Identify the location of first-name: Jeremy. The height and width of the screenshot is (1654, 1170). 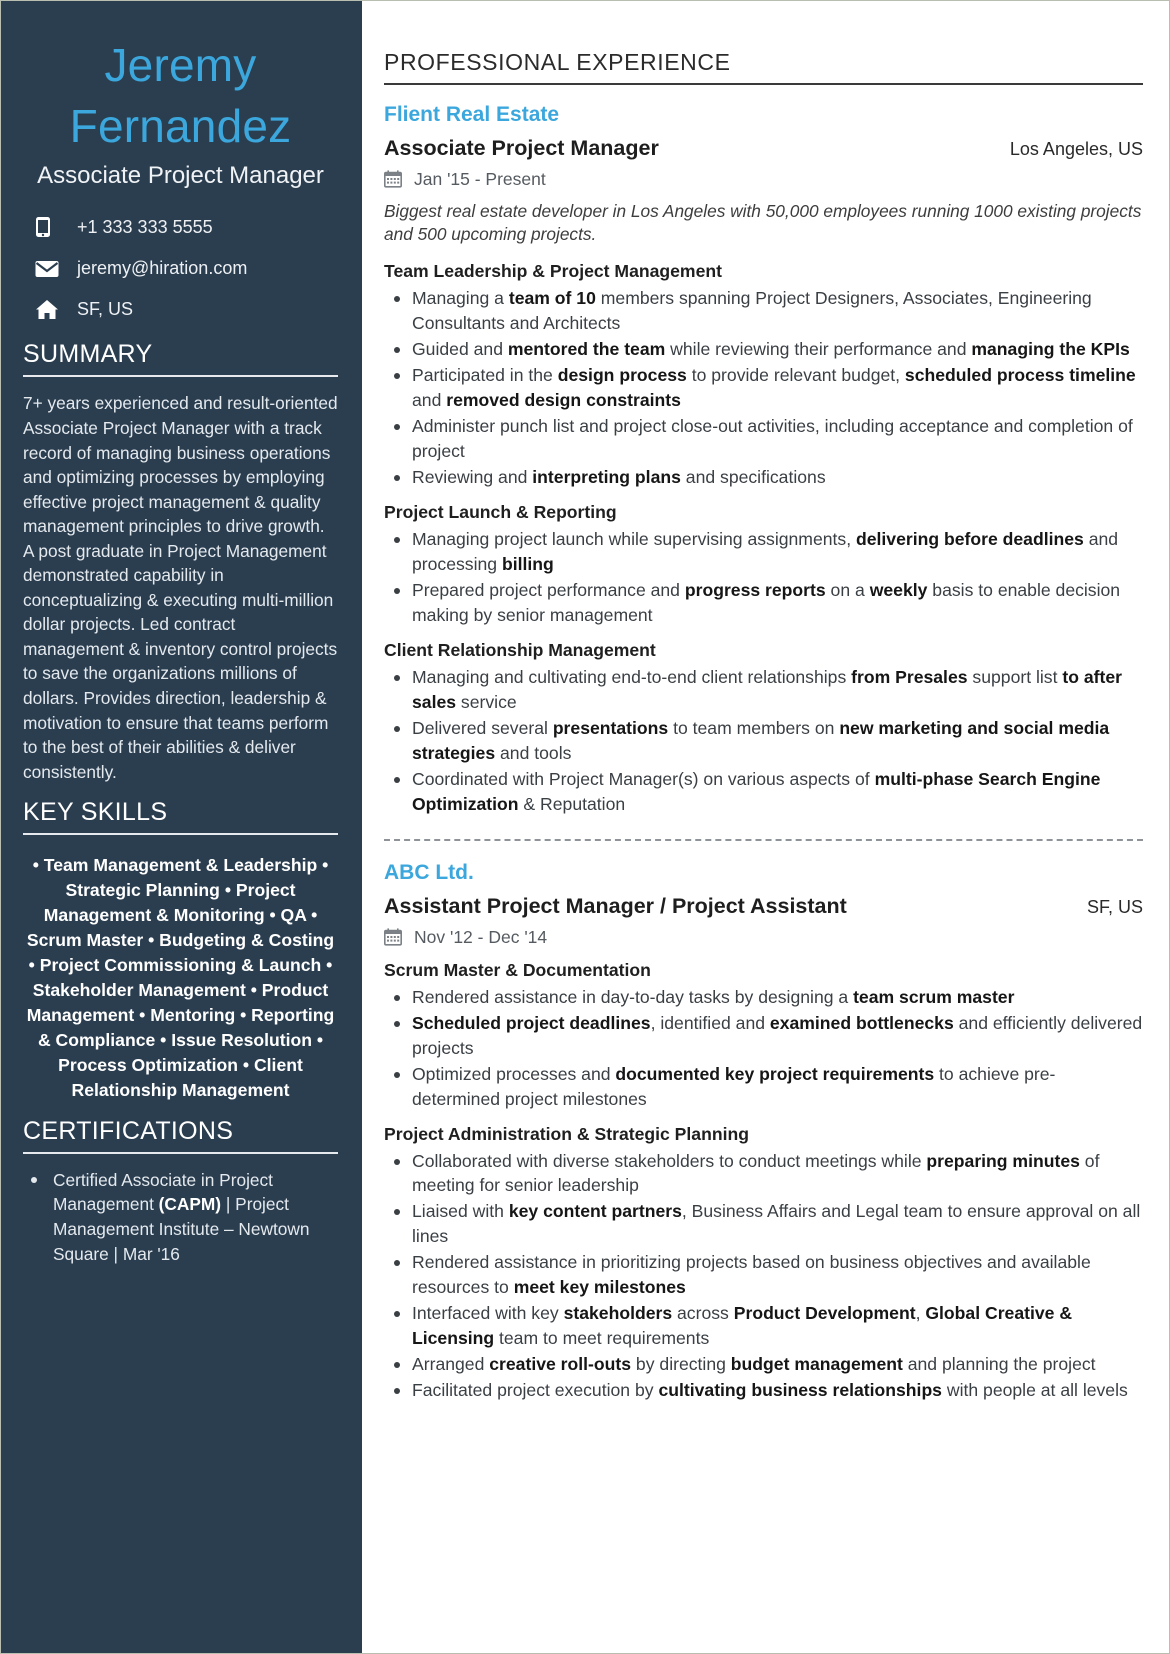
(180, 65).